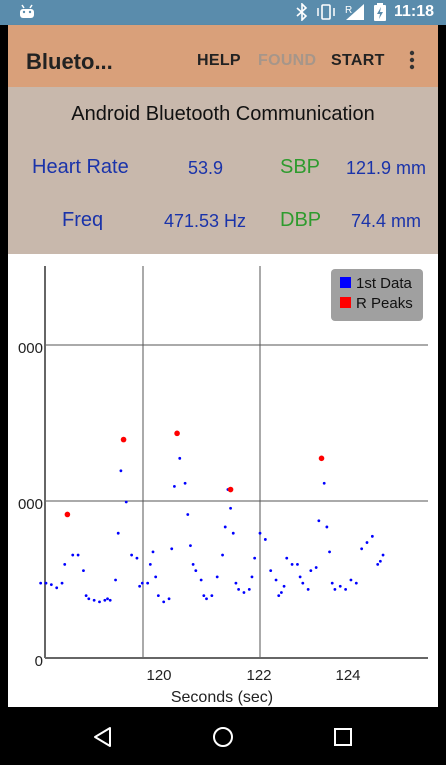 This screenshot has width=446, height=765. I want to click on back-icon, so click(103, 737).